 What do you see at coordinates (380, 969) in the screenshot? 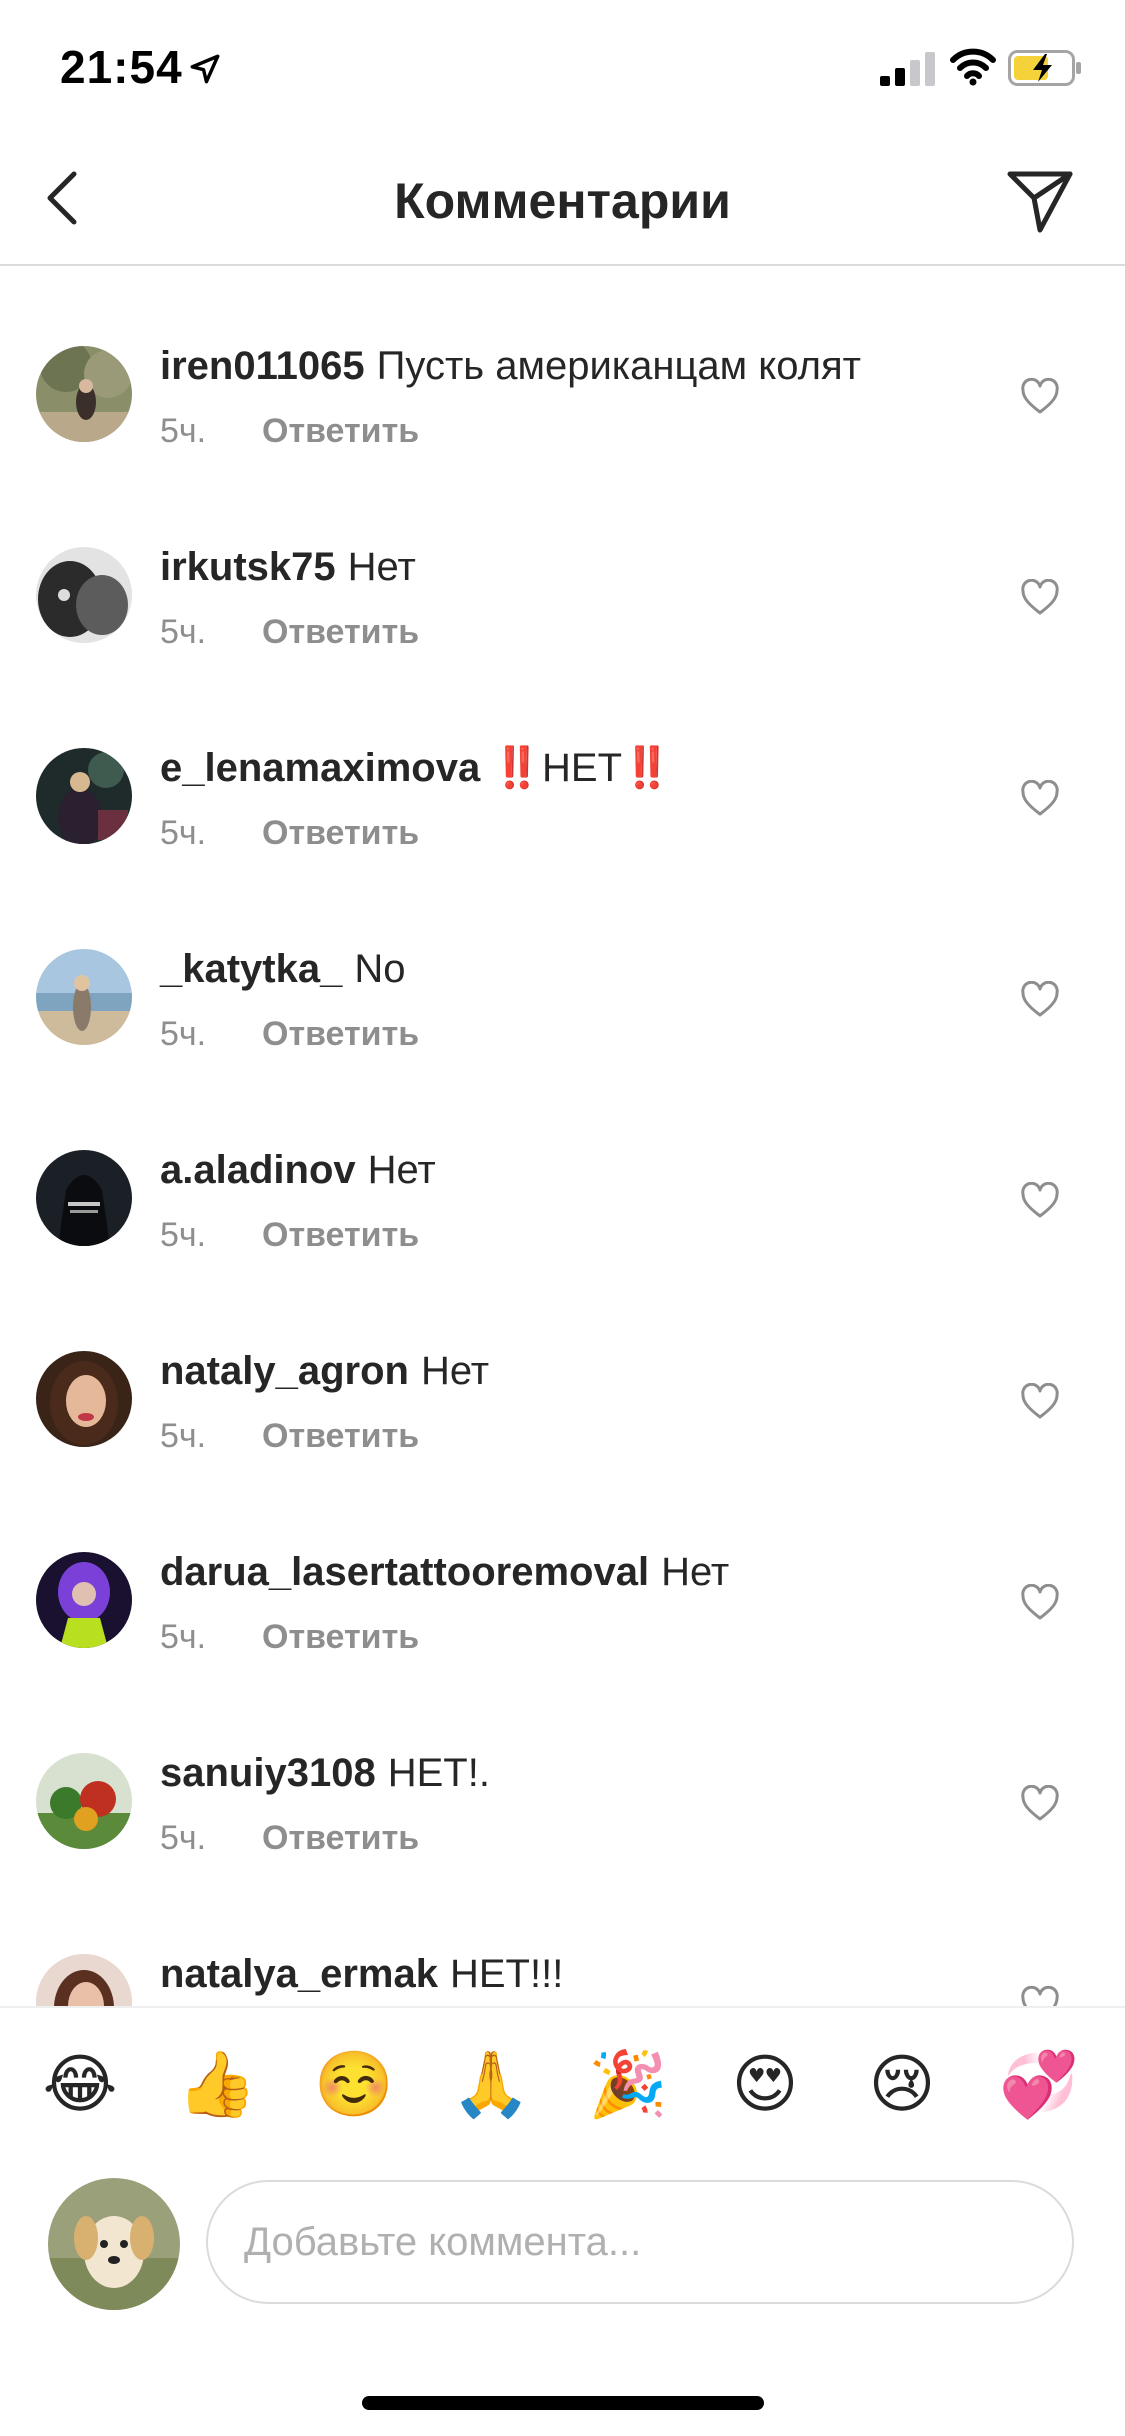
I see `comment-body: No` at bounding box center [380, 969].